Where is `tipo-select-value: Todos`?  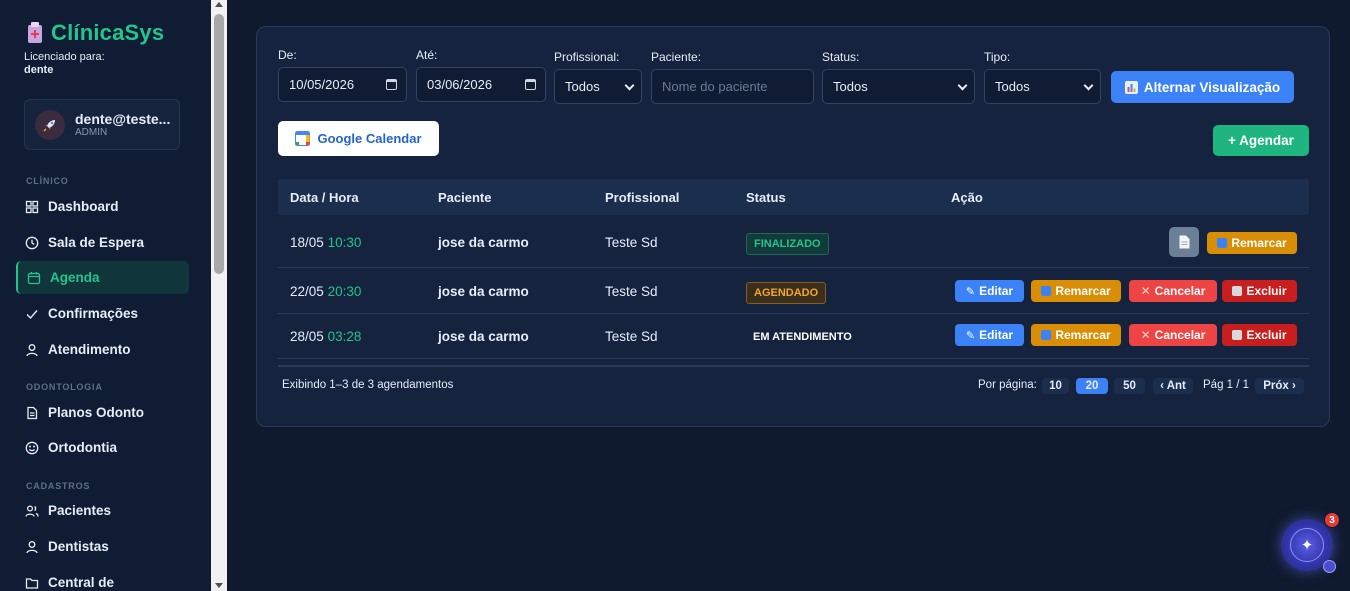
tipo-select-value: Todos is located at coordinates (1012, 86).